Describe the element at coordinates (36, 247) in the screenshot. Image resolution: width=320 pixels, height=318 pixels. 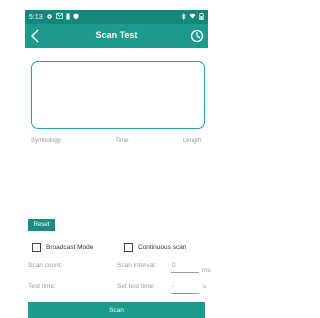
I see `broadcast-mode-checkbox` at that location.